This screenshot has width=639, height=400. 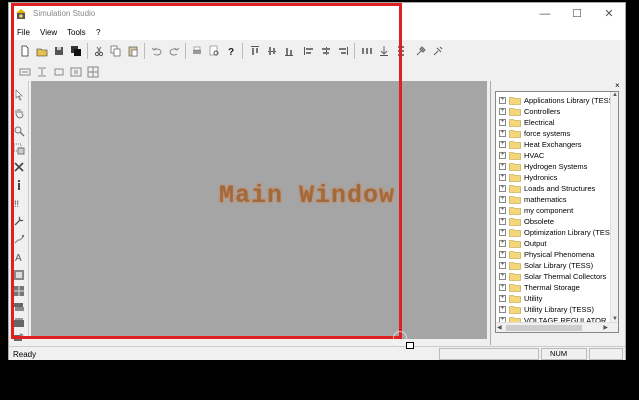 I want to click on scroll-right-icon: ▶, so click(x=605, y=327).